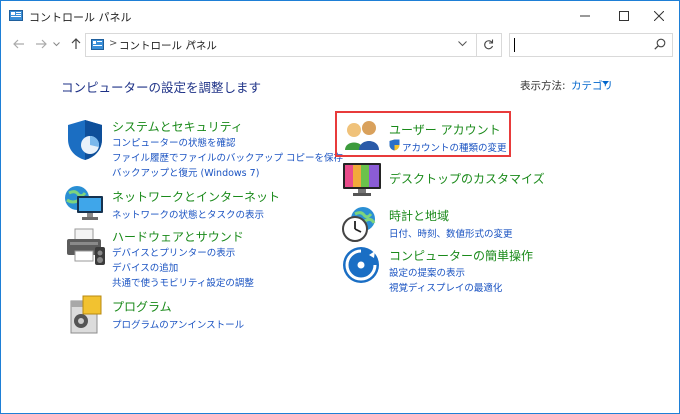 The image size is (680, 414). I want to click on link-check-computer-status: コンピューターの状態を確認, so click(174, 142).